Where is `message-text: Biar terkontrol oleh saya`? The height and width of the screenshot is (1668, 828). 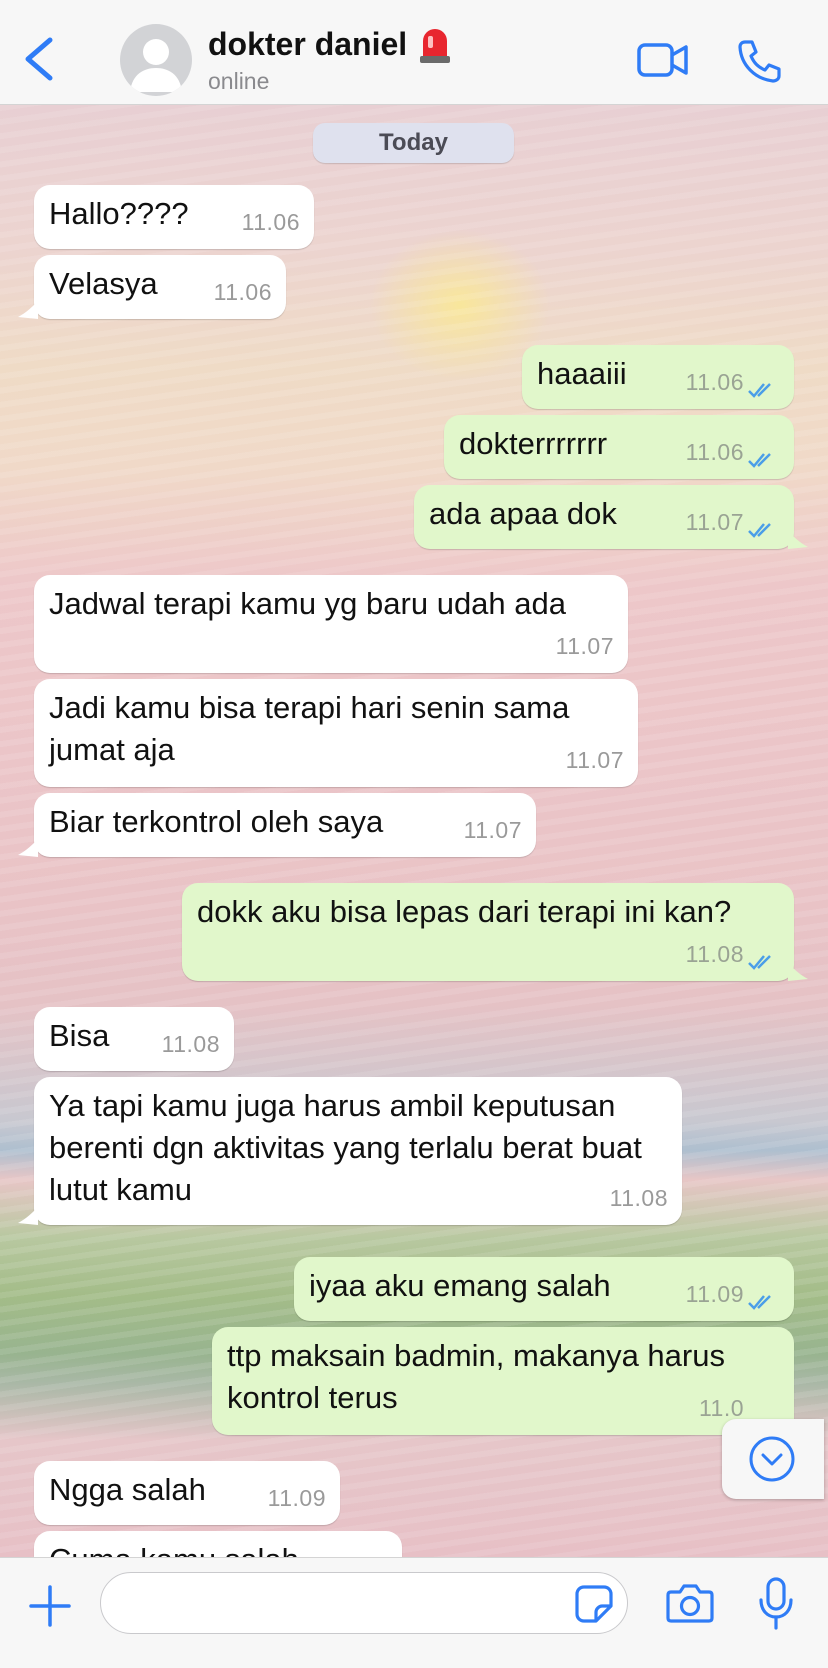
message-text: Biar terkontrol oleh saya is located at coordinates (216, 821).